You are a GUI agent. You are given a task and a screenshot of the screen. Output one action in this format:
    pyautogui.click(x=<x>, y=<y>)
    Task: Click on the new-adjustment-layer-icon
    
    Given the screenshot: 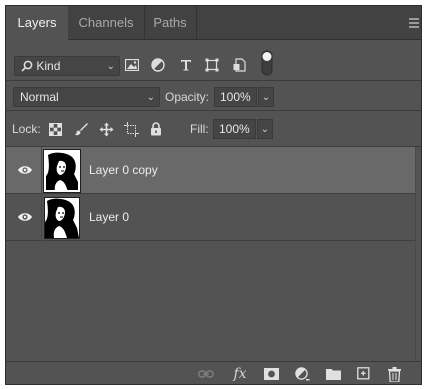 What is the action you would take?
    pyautogui.click(x=302, y=374)
    